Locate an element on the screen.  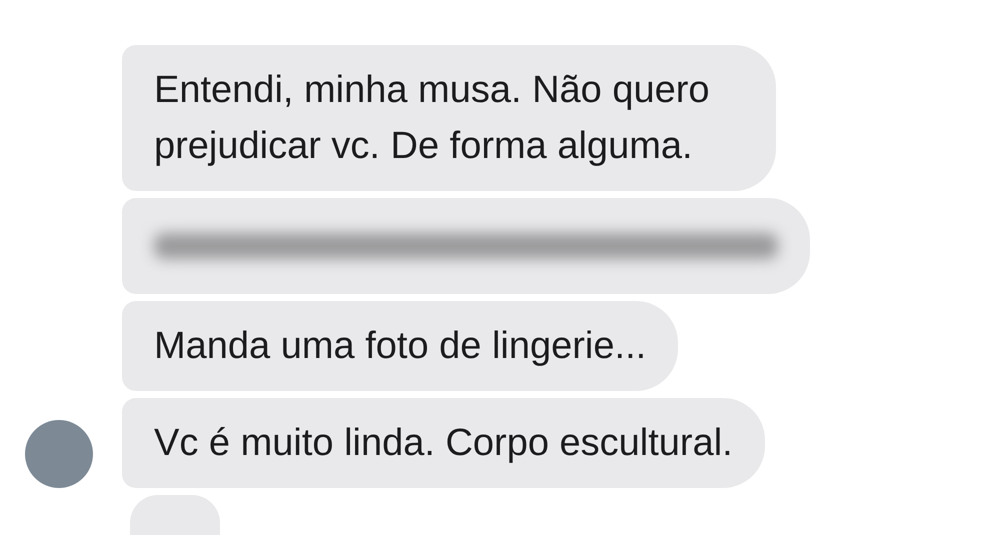
message-bubble: Vc é muito linda. Corpo escultural. is located at coordinates (443, 443).